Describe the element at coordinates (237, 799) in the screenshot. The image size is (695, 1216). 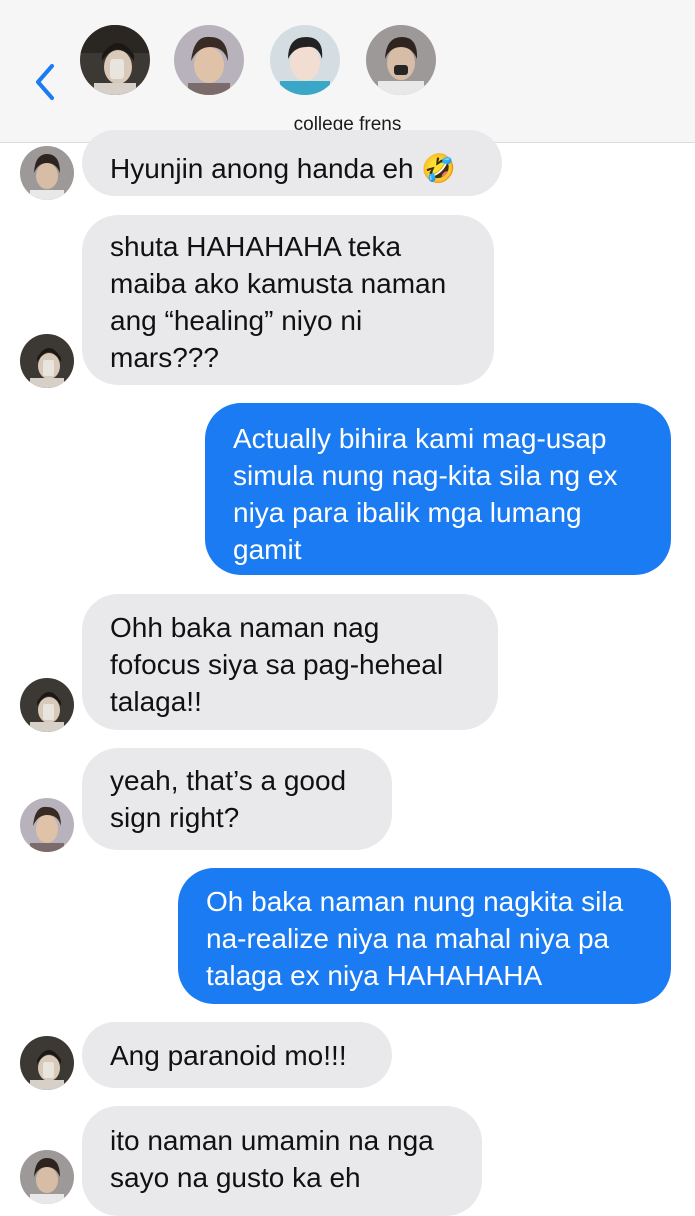
I see `message-bubble-incoming: yeah, that’s a good sign right?` at that location.